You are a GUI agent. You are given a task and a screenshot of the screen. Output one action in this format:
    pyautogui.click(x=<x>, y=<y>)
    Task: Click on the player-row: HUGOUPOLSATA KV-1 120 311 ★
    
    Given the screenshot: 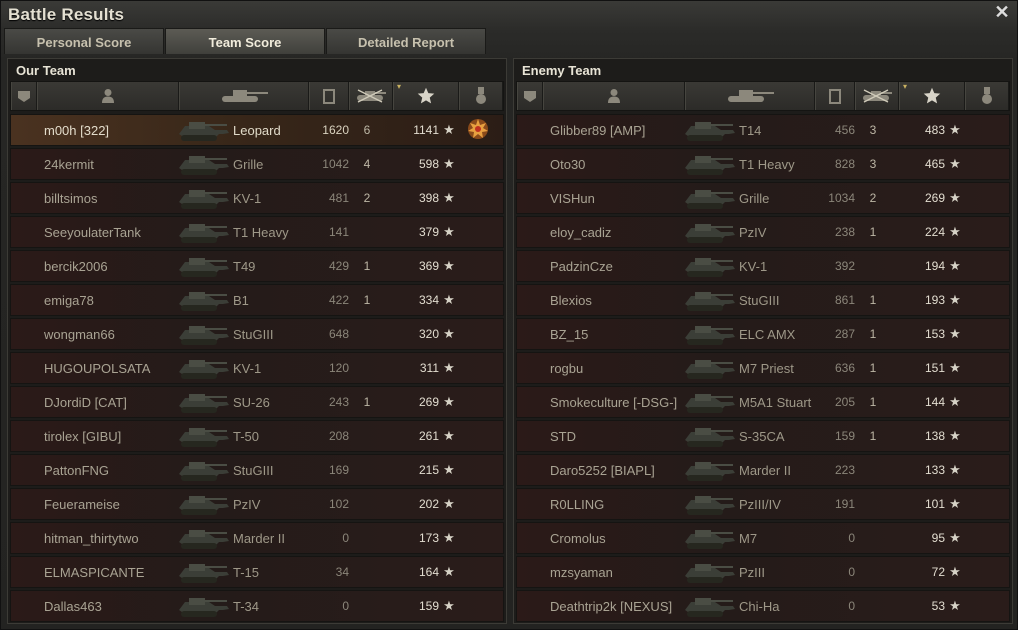 What is the action you would take?
    pyautogui.click(x=257, y=368)
    